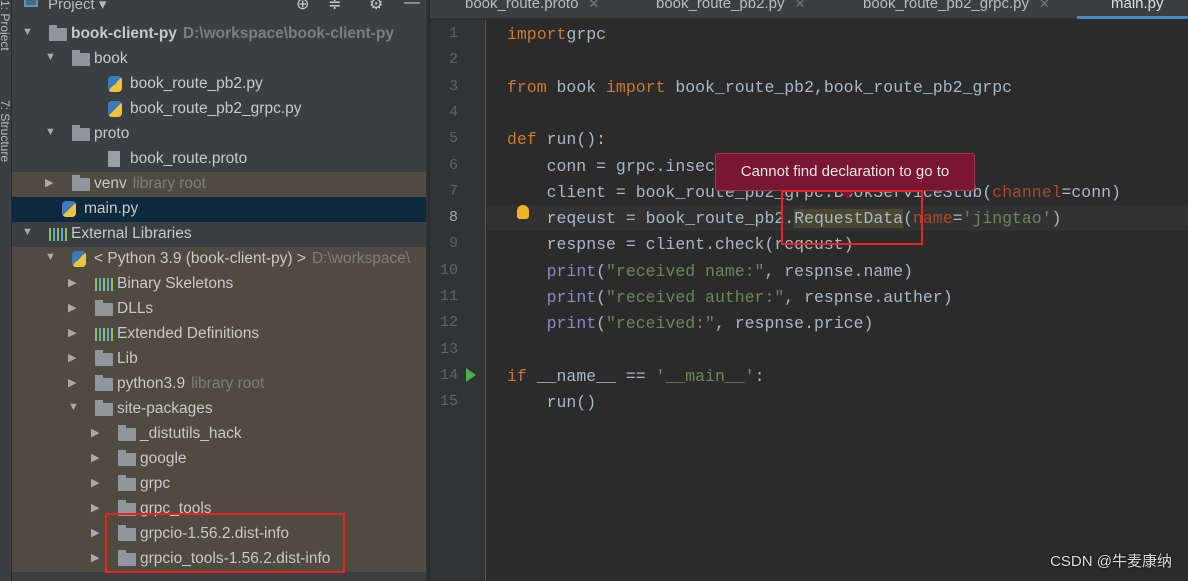  Describe the element at coordinates (175, 283) in the screenshot. I see `tree-item-label: Binary Skeletons` at that location.